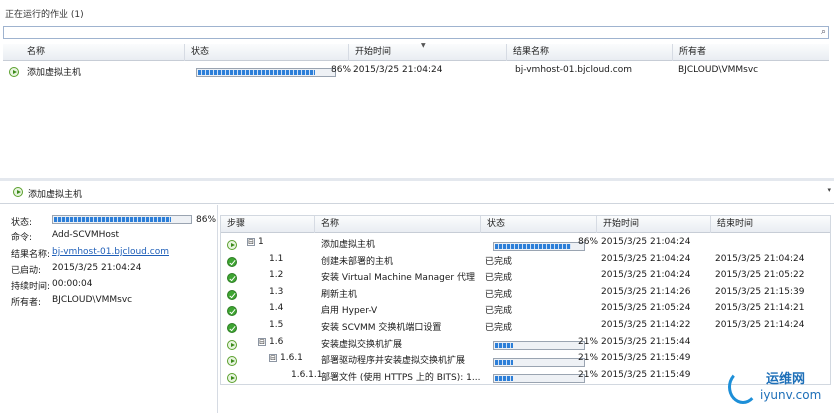 Image resolution: width=834 pixels, height=413 pixels. I want to click on status-label: 状态:, so click(22, 223).